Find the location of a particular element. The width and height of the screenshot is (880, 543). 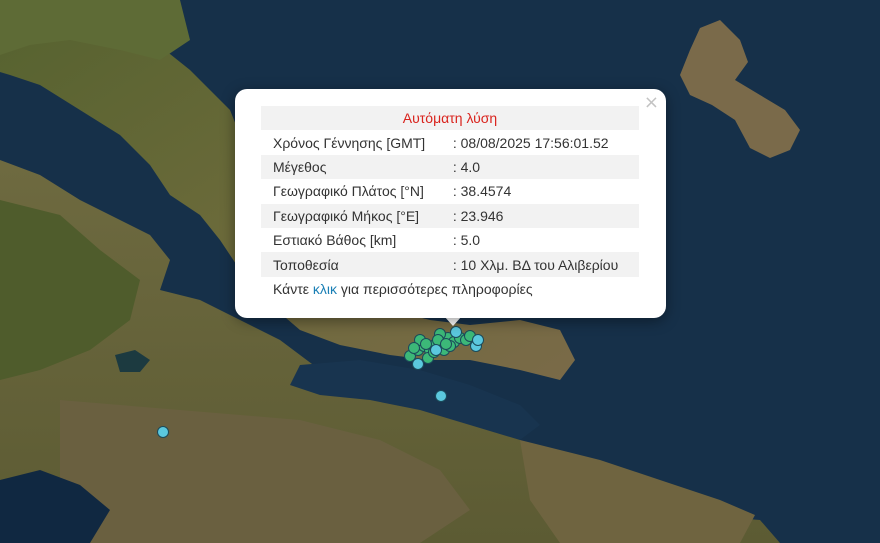

value-longitude: : 23.946 is located at coordinates (541, 215).